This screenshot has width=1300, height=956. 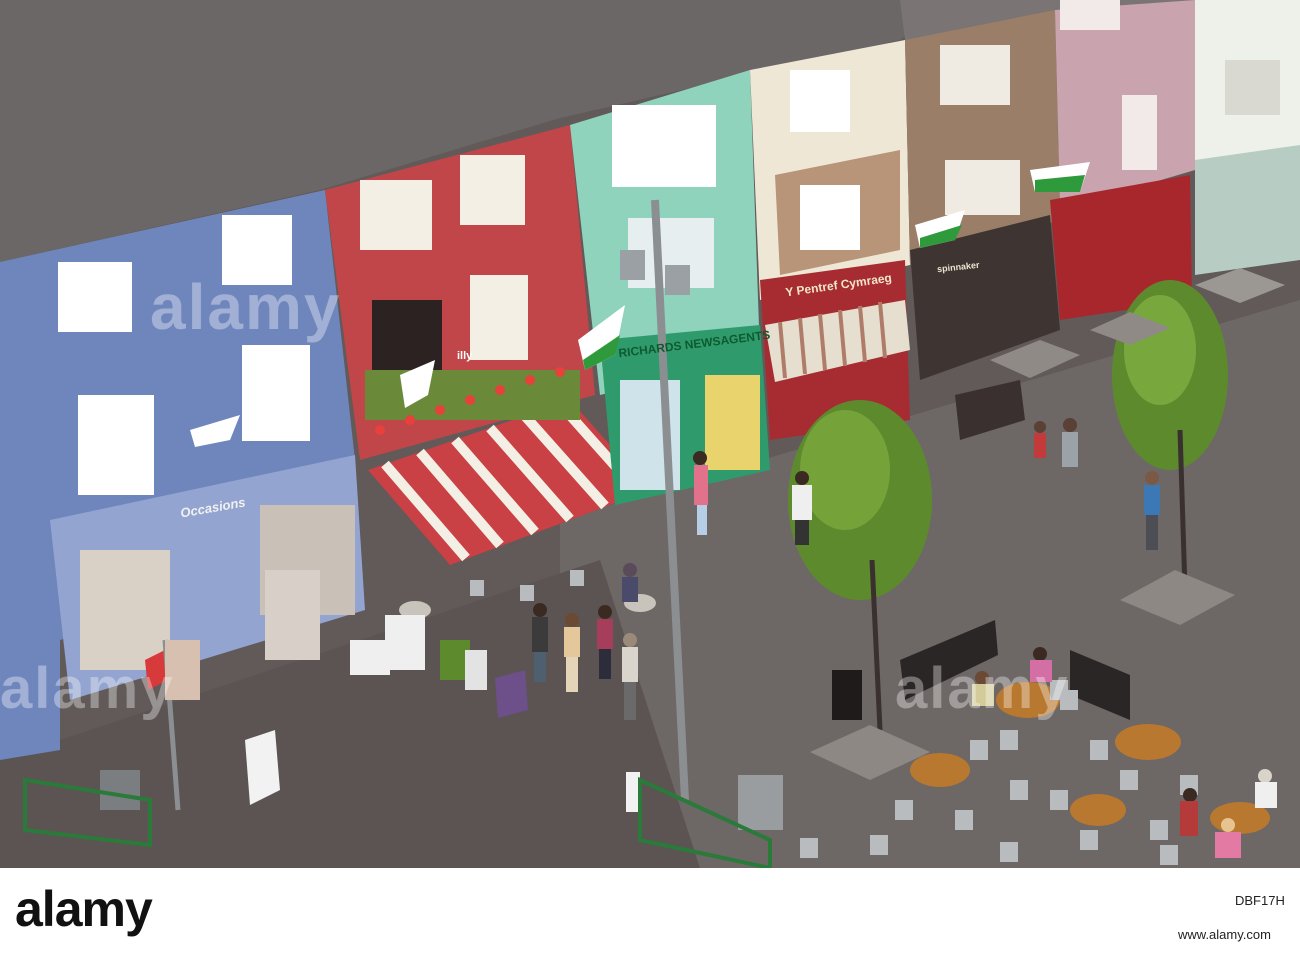 What do you see at coordinates (1247, 210) in the screenshot?
I see `white-shopfront` at bounding box center [1247, 210].